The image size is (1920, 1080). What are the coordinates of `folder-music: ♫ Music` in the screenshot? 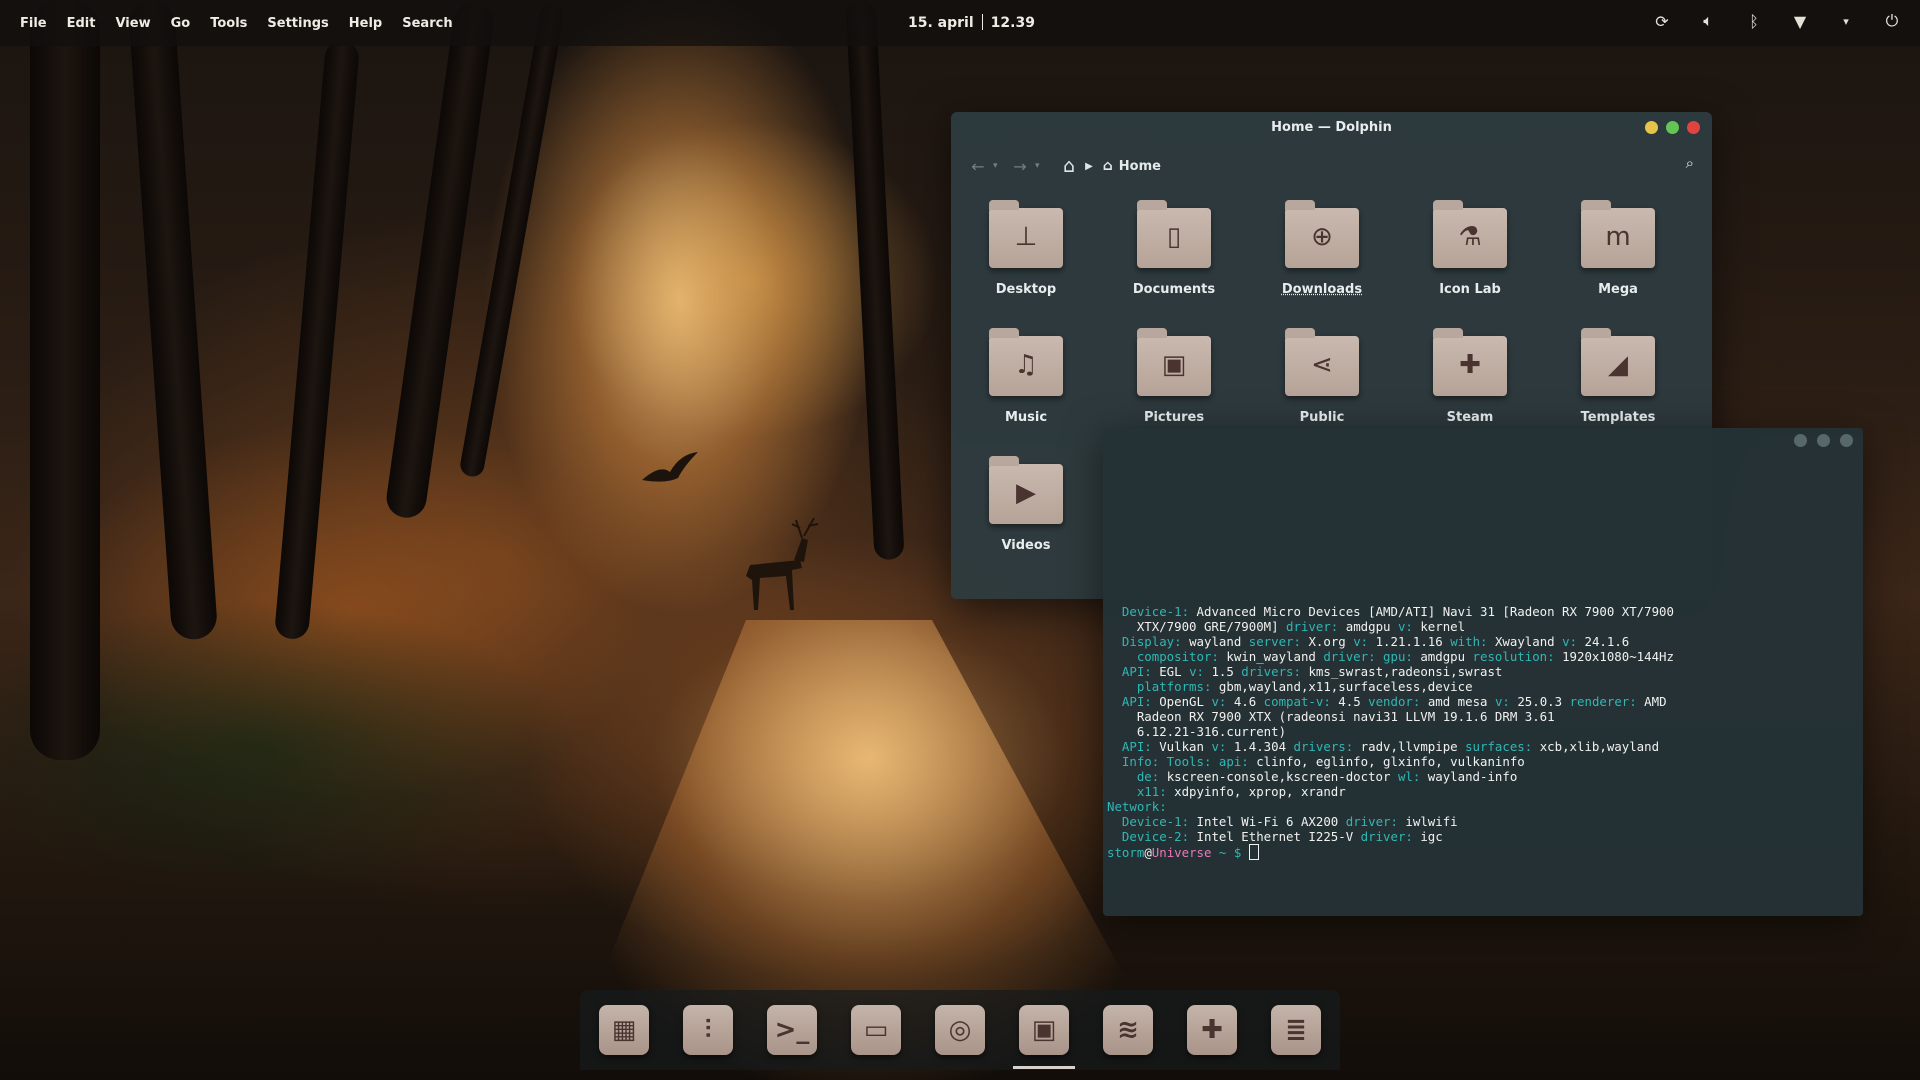 It's located at (1026, 384).